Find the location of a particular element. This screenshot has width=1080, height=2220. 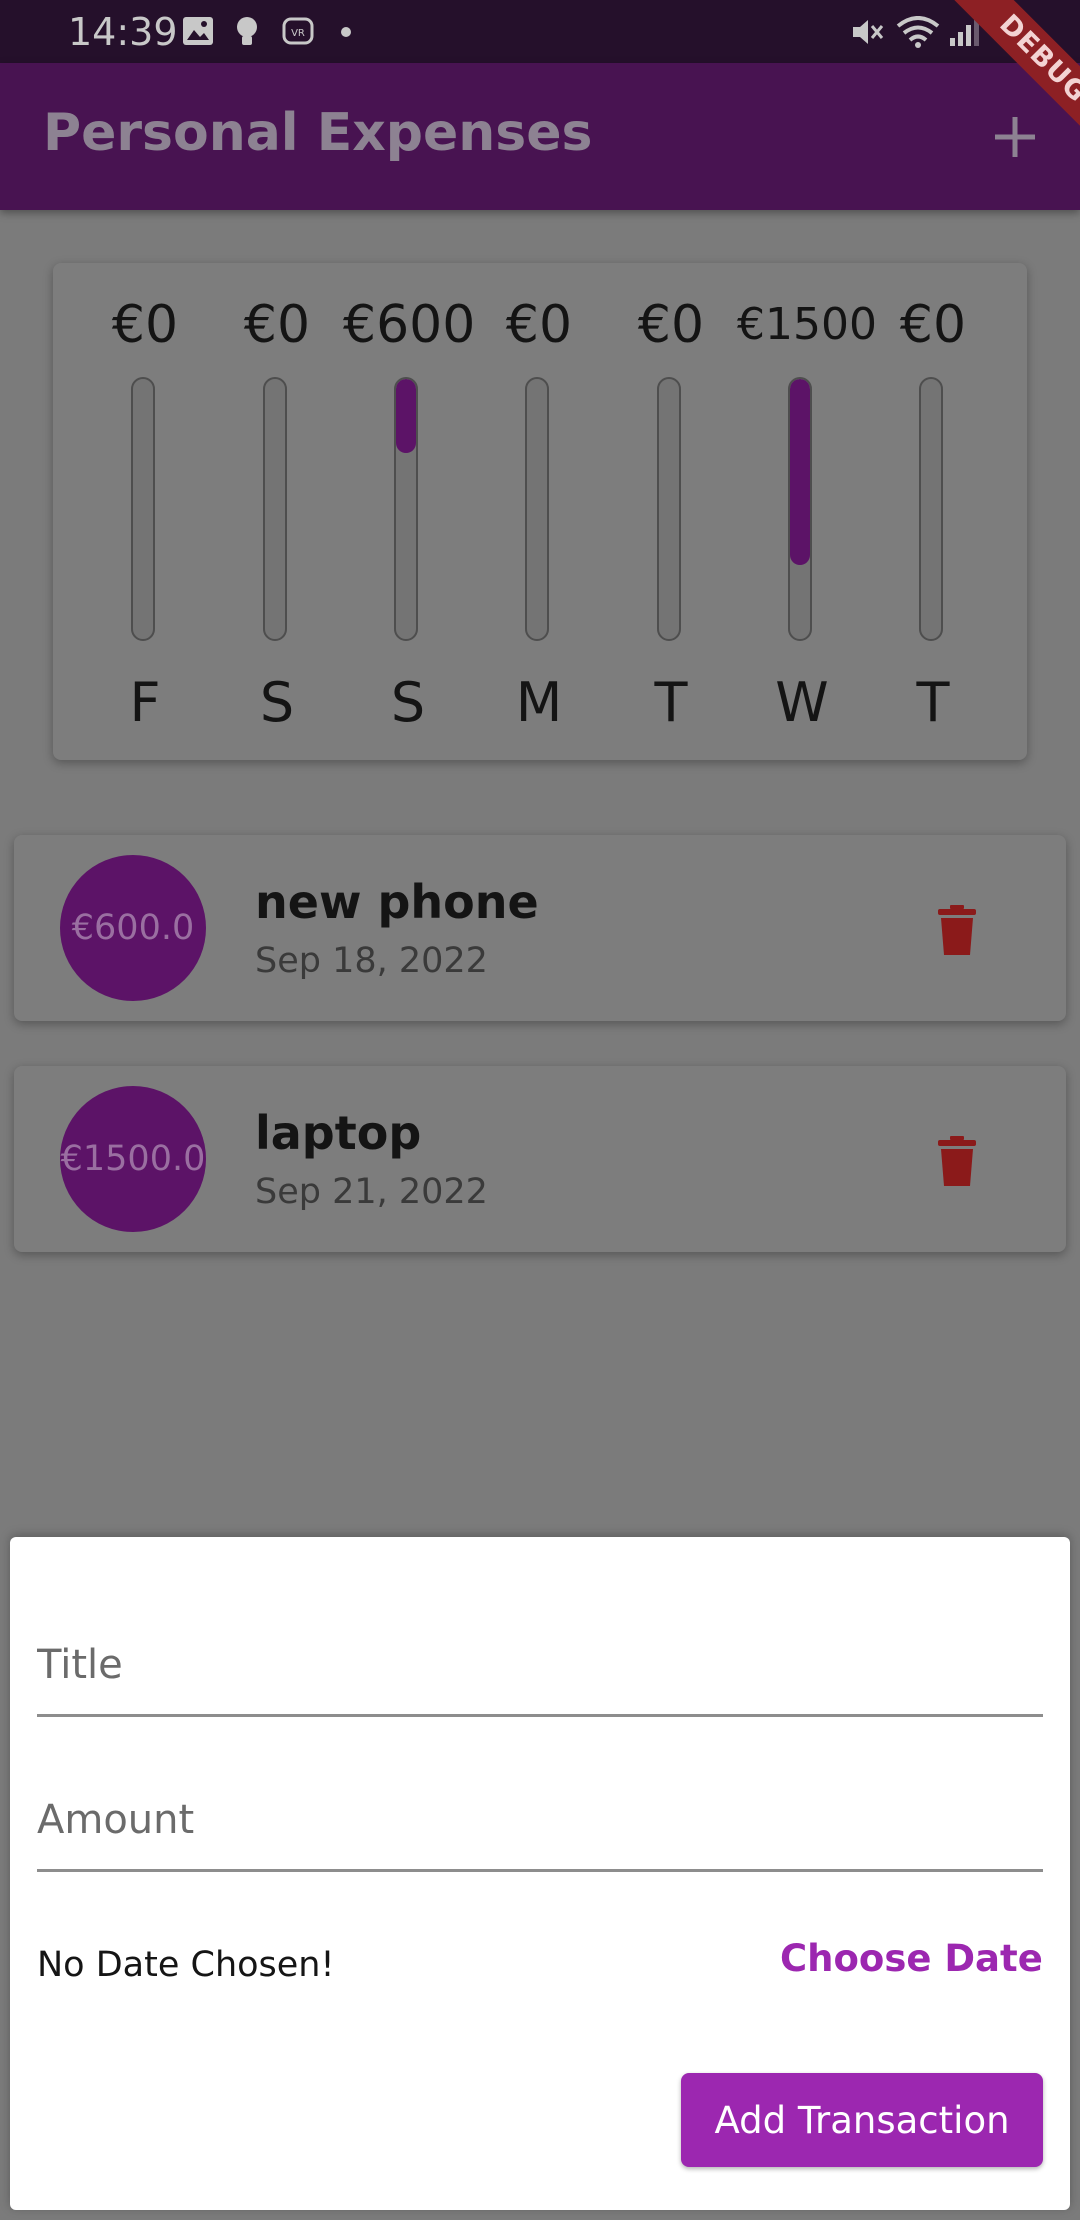

transaction-title: laptop is located at coordinates (338, 1133).